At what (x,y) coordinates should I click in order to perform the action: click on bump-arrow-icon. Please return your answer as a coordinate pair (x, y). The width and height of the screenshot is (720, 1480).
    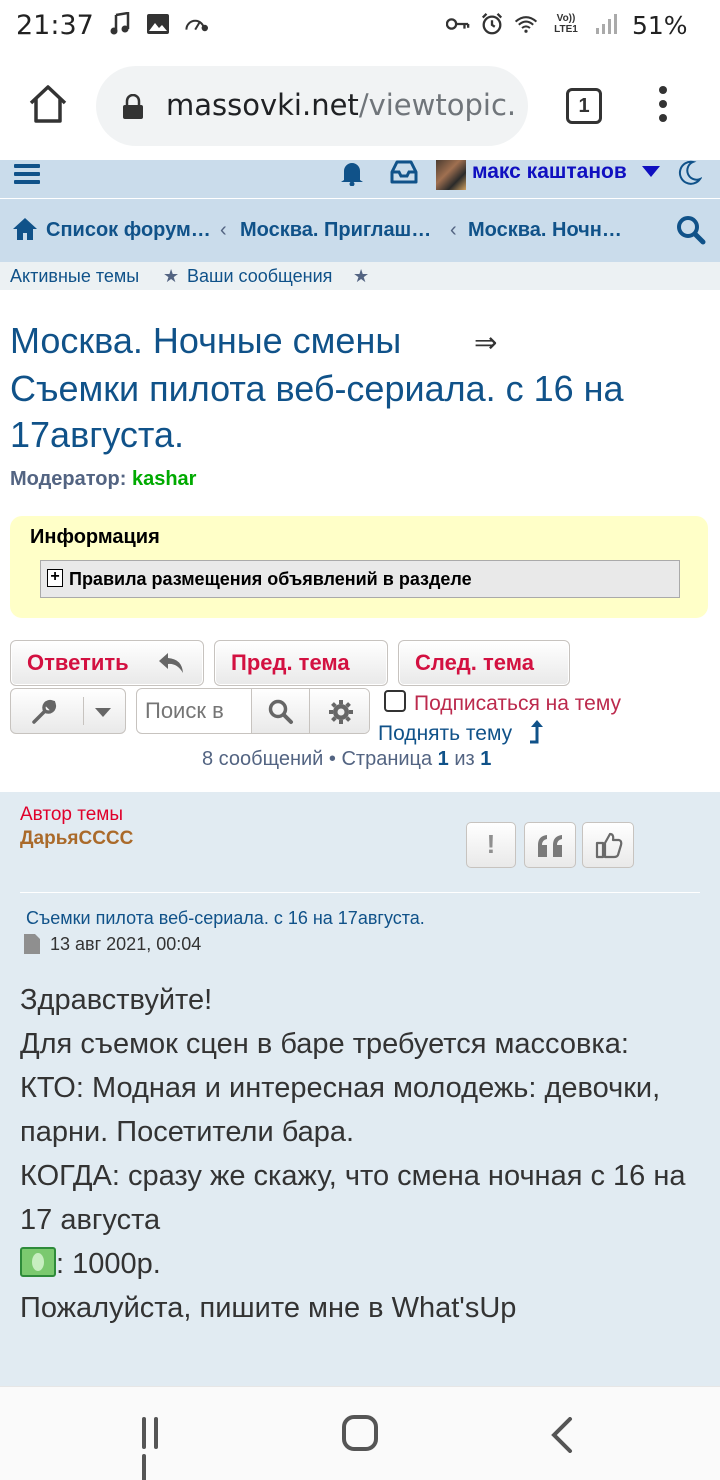
    Looking at the image, I should click on (536, 731).